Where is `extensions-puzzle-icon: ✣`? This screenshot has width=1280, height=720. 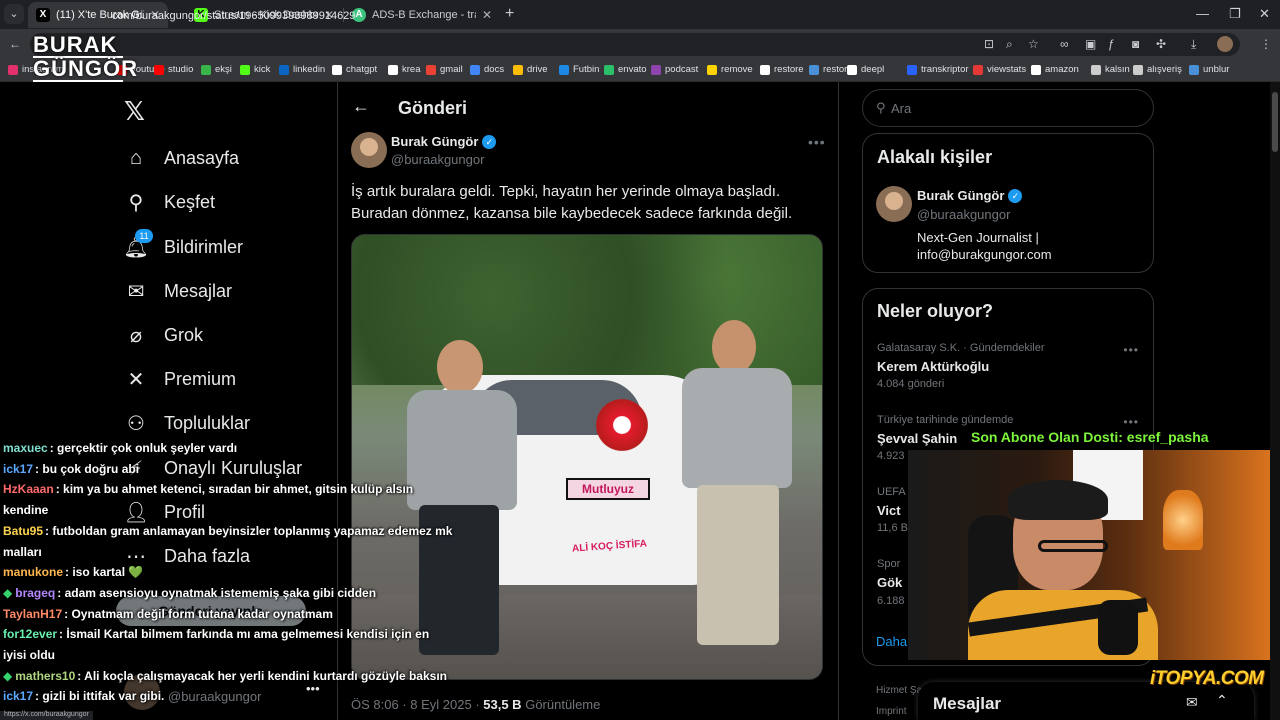
extensions-puzzle-icon: ✣ is located at coordinates (1161, 44).